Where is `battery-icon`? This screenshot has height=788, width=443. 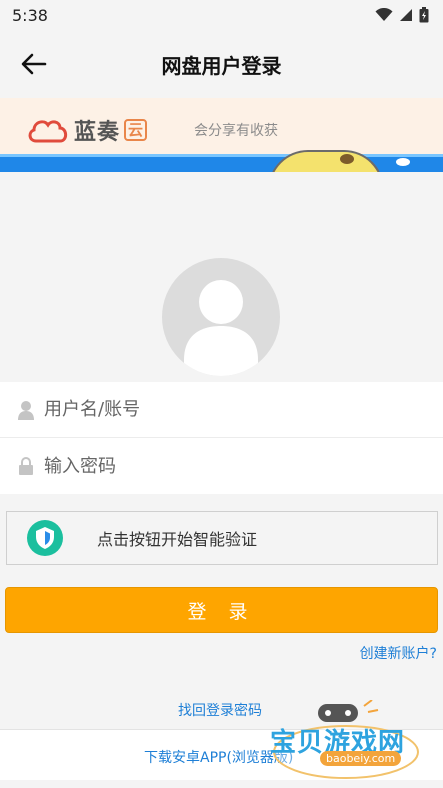 battery-icon is located at coordinates (424, 15).